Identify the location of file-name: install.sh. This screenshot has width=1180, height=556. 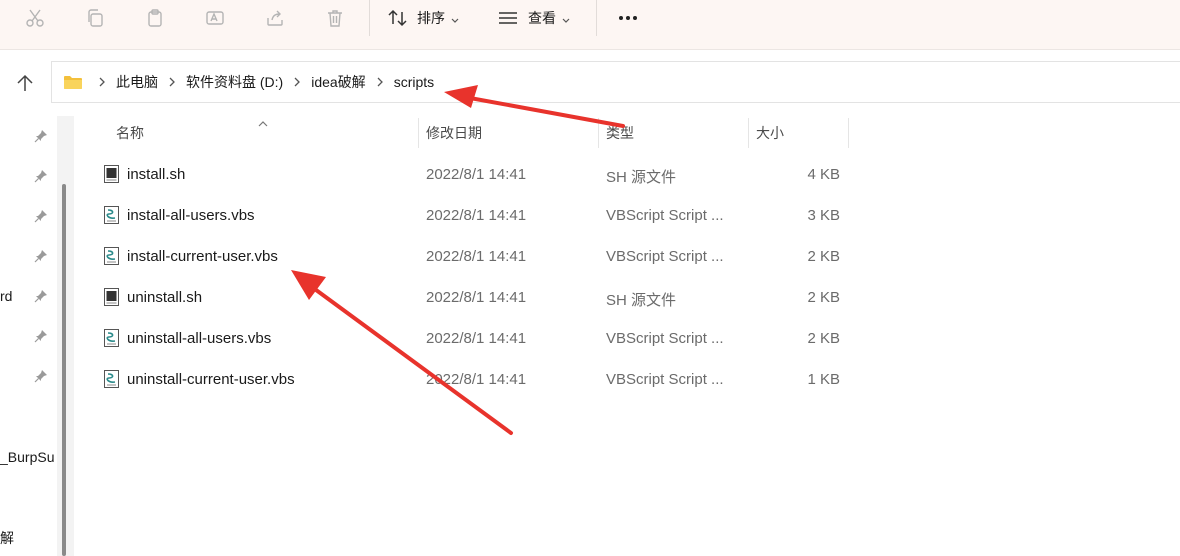
(156, 174).